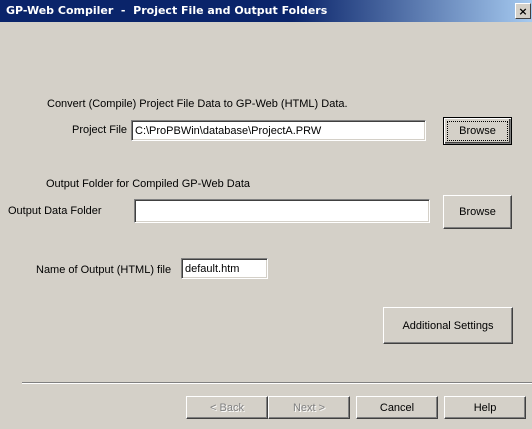 The height and width of the screenshot is (429, 532). I want to click on separator, so click(277, 383).